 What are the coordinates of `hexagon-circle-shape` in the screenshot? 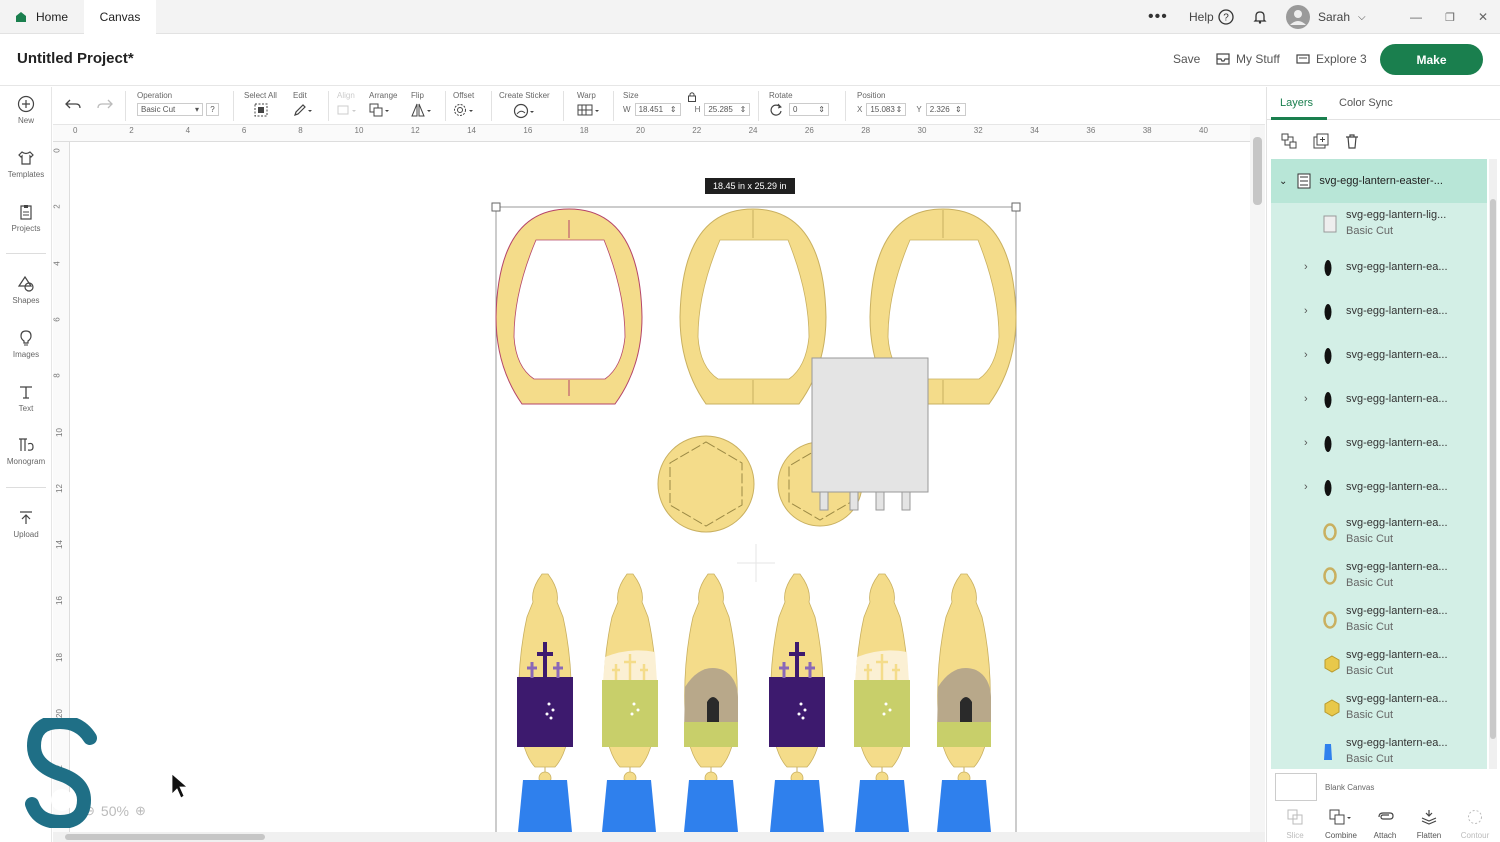 It's located at (706, 484).